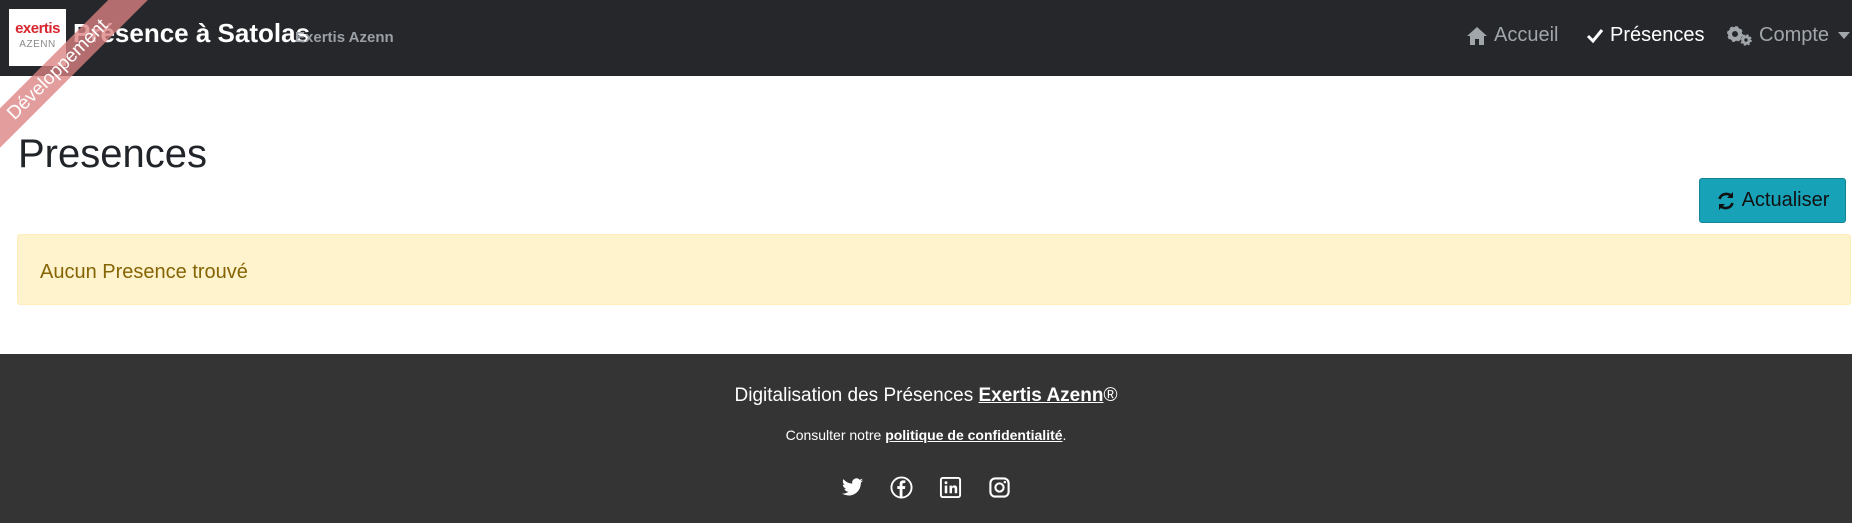  What do you see at coordinates (1739, 35) in the screenshot?
I see `gears-icon` at bounding box center [1739, 35].